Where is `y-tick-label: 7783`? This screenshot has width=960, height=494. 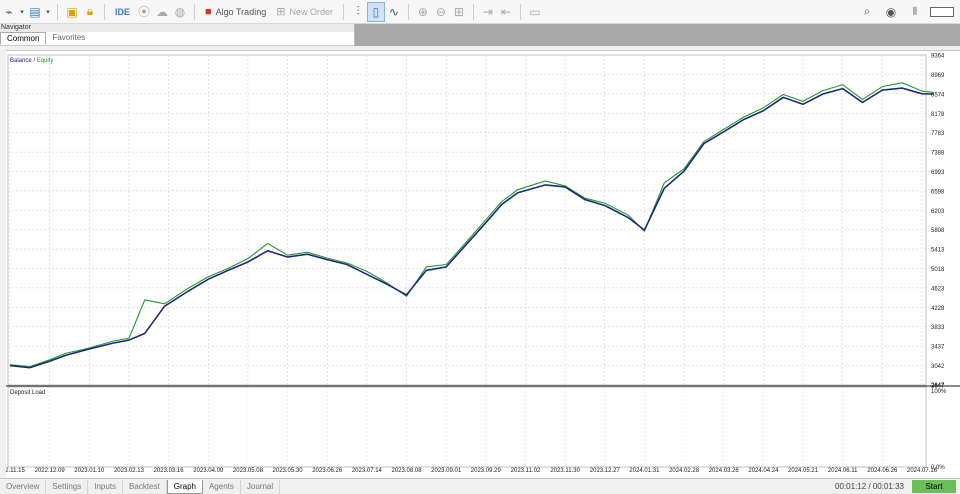
y-tick-label: 7783 is located at coordinates (938, 134).